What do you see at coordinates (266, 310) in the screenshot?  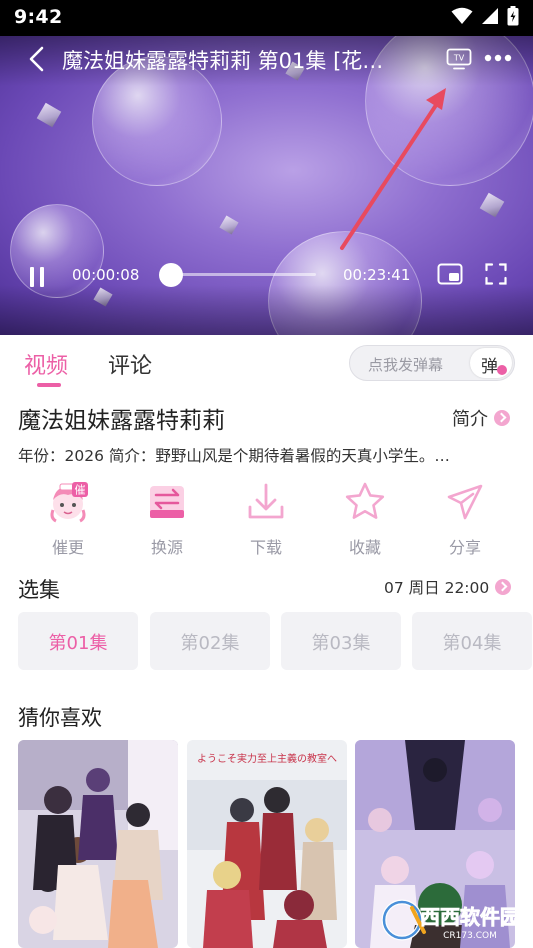 I see `player-bottom-bar` at bounding box center [266, 310].